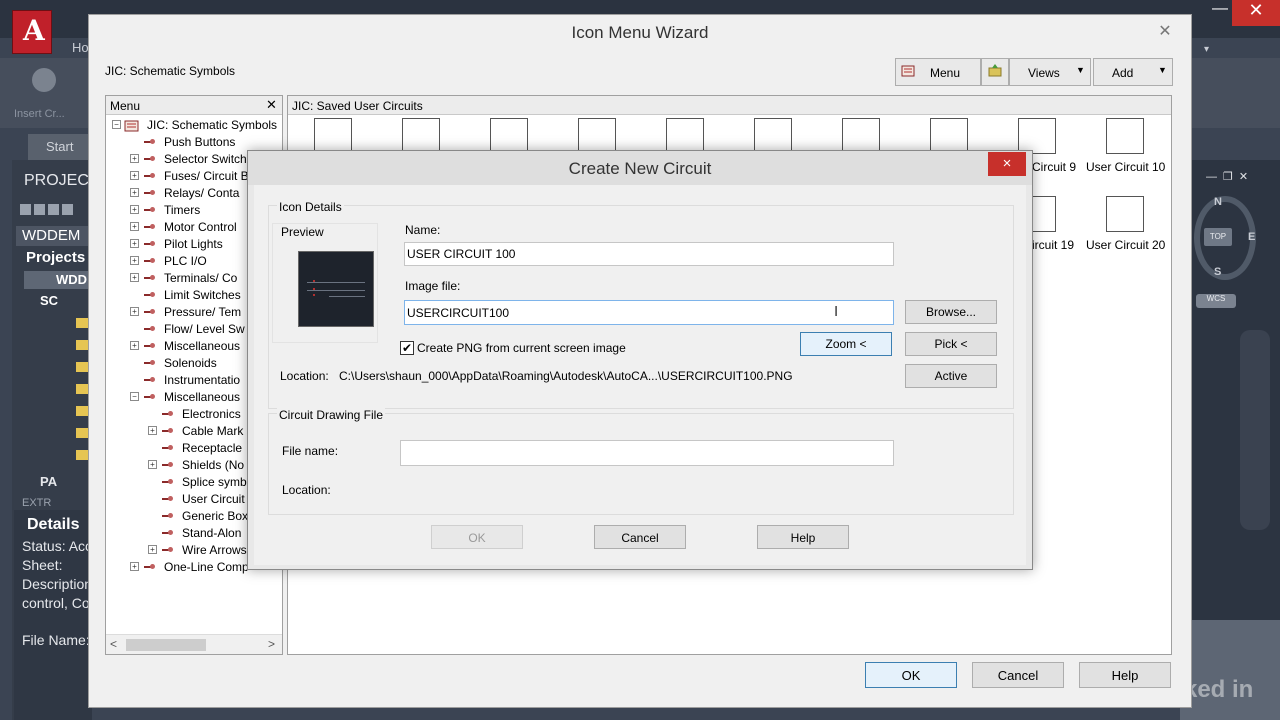 This screenshot has height=720, width=1280. Describe the element at coordinates (58, 280) in the screenshot. I see `project-tree-root: WDD` at that location.